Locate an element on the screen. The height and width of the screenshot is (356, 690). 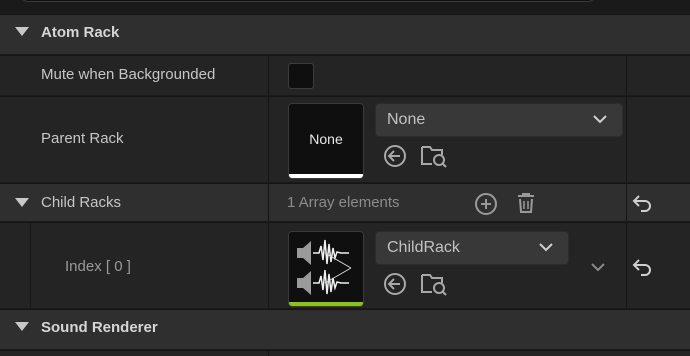
next-row-edge is located at coordinates (345, 353).